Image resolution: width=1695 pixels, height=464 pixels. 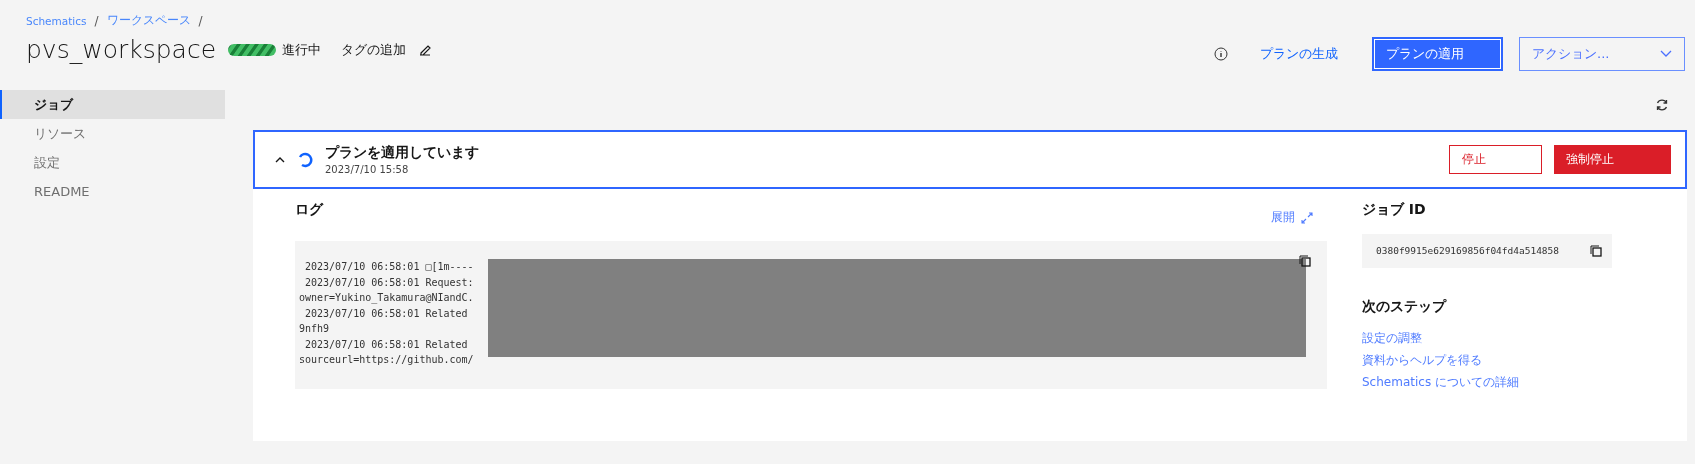 What do you see at coordinates (56, 20) in the screenshot?
I see `breadcrumb-link: Schematics` at bounding box center [56, 20].